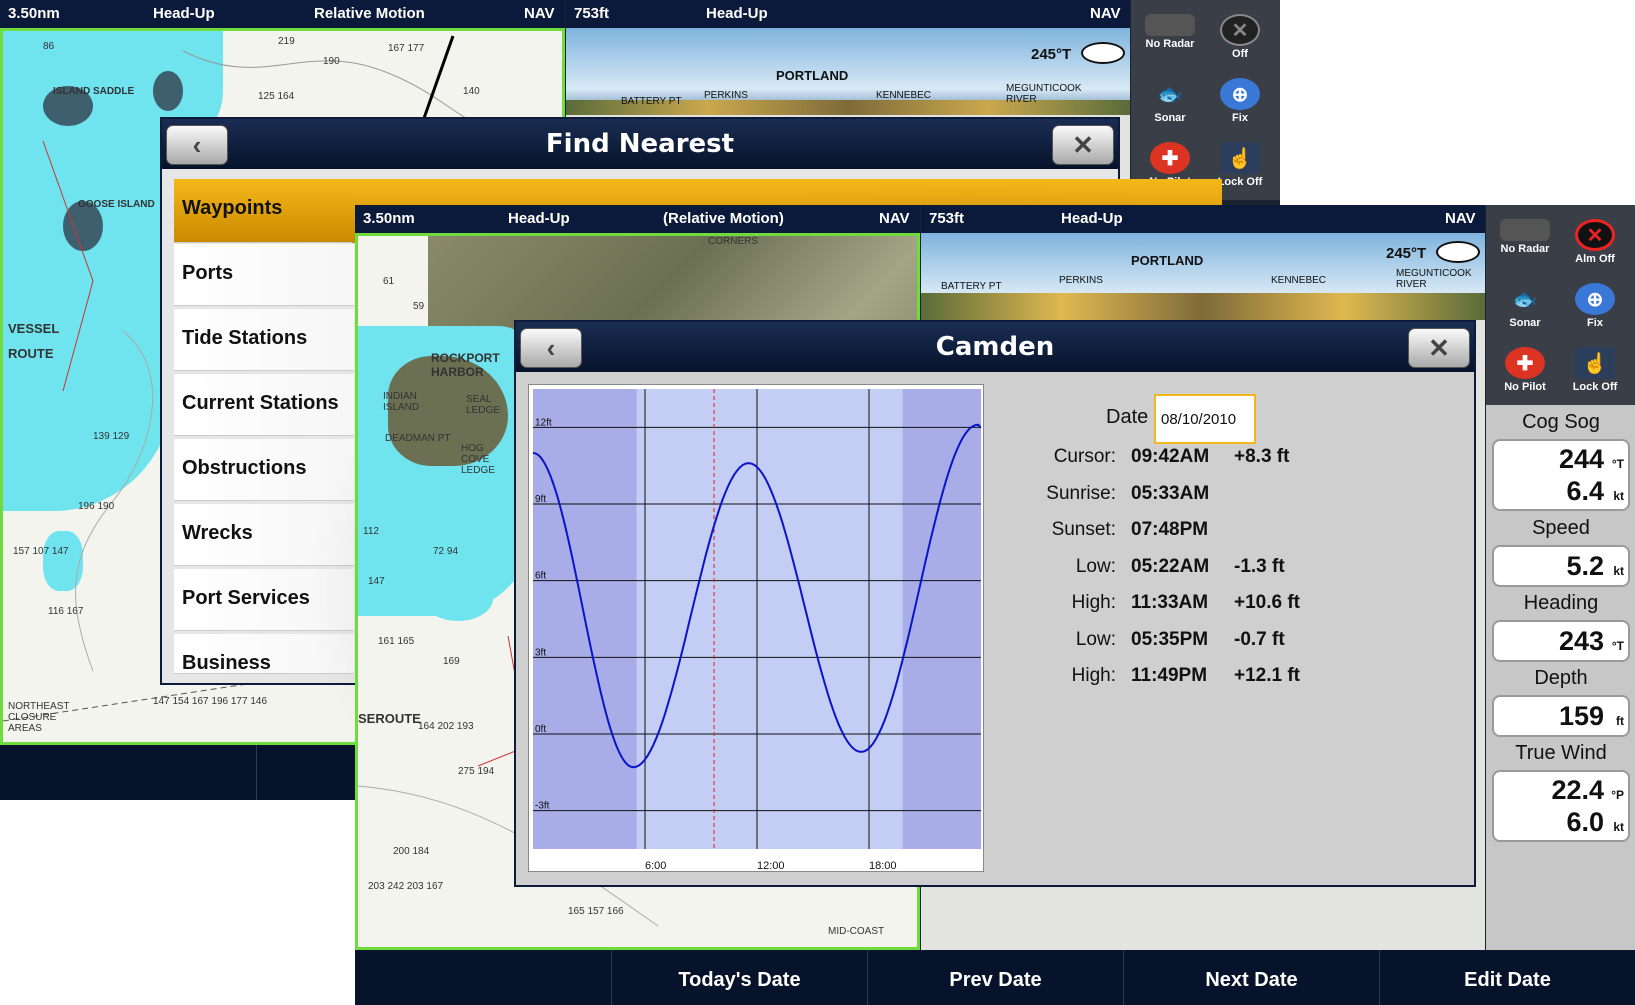 The height and width of the screenshot is (1005, 1635). What do you see at coordinates (1561, 678) in the screenshot?
I see `depth-title: Depth` at bounding box center [1561, 678].